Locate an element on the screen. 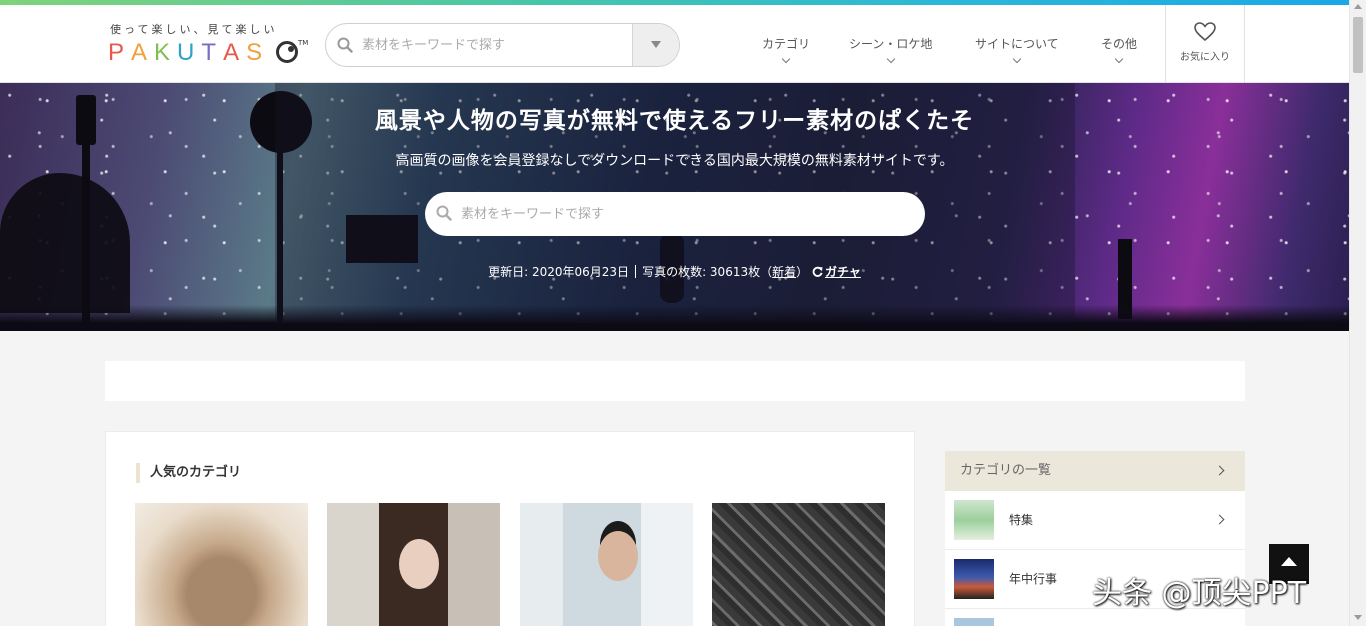 The image size is (1366, 626). logo-letter: U is located at coordinates (189, 52).